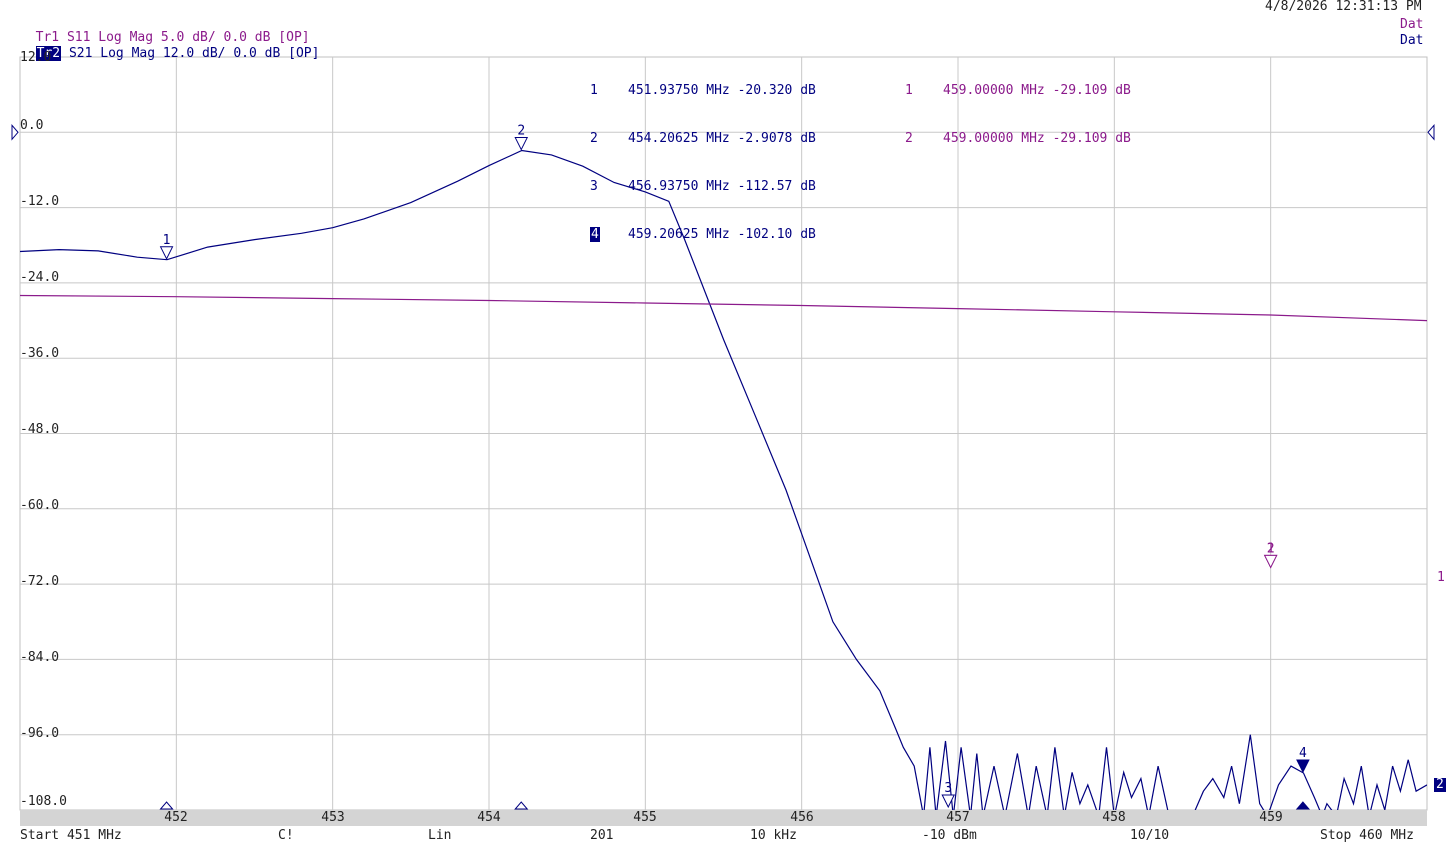 The height and width of the screenshot is (844, 1447). Describe the element at coordinates (15, 132) in the screenshot. I see `ref-arrow-left` at that location.